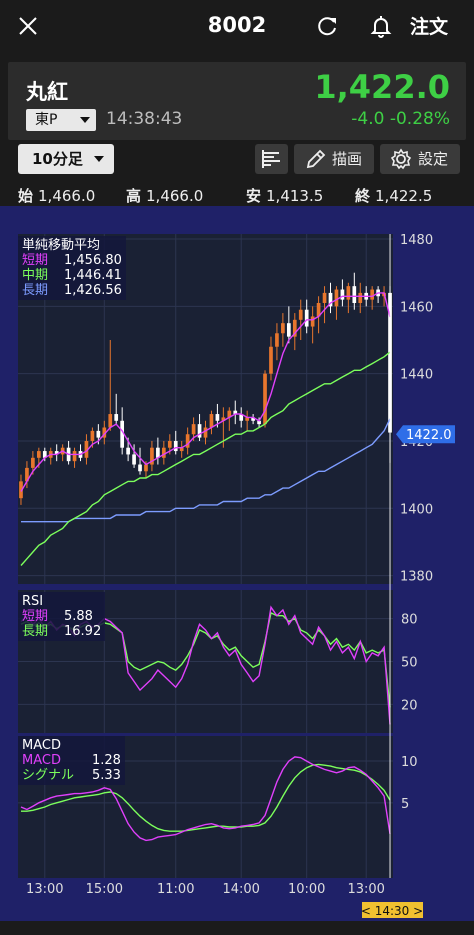 The image size is (474, 935). I want to click on draw-button: 描画, so click(334, 159).